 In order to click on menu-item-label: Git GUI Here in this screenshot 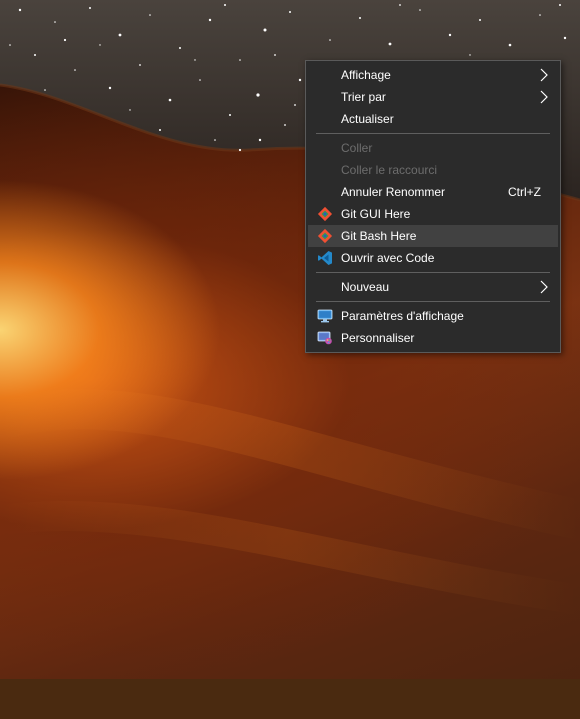, I will do `click(376, 214)`.